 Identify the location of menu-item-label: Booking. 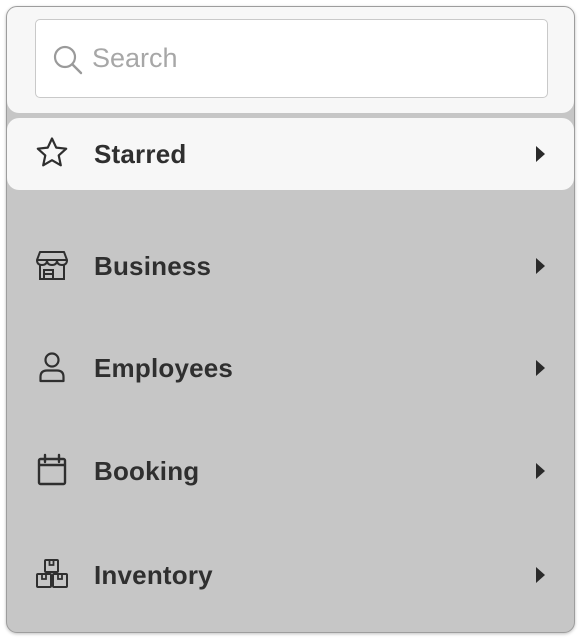
(147, 471).